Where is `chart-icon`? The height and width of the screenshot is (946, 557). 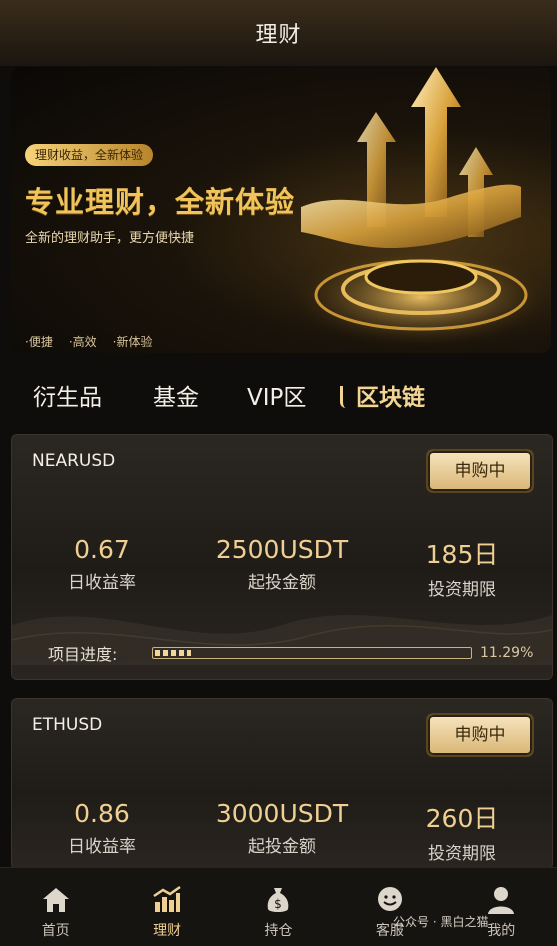
chart-icon is located at coordinates (167, 898).